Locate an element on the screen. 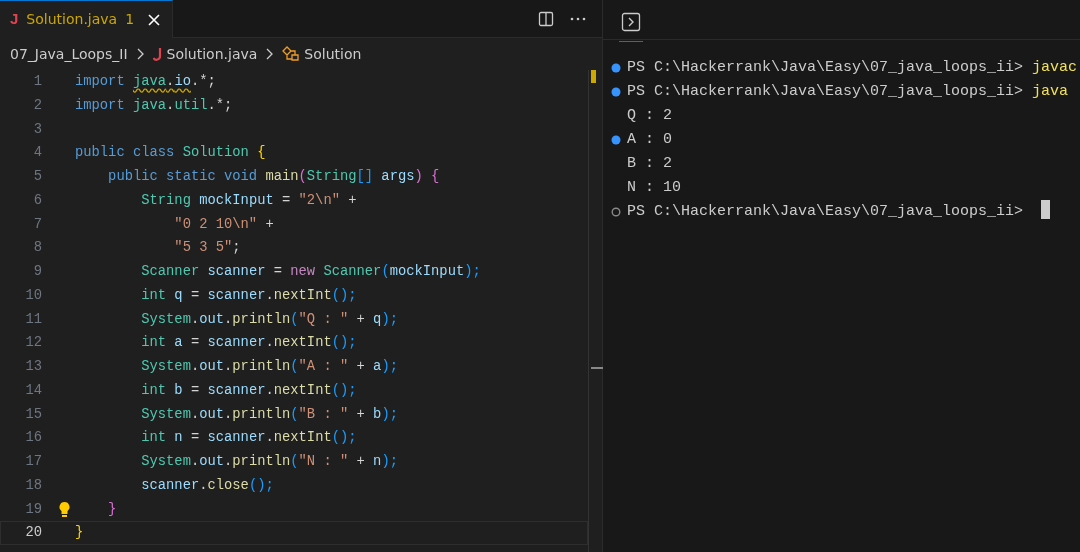  class-icon is located at coordinates (291, 54).